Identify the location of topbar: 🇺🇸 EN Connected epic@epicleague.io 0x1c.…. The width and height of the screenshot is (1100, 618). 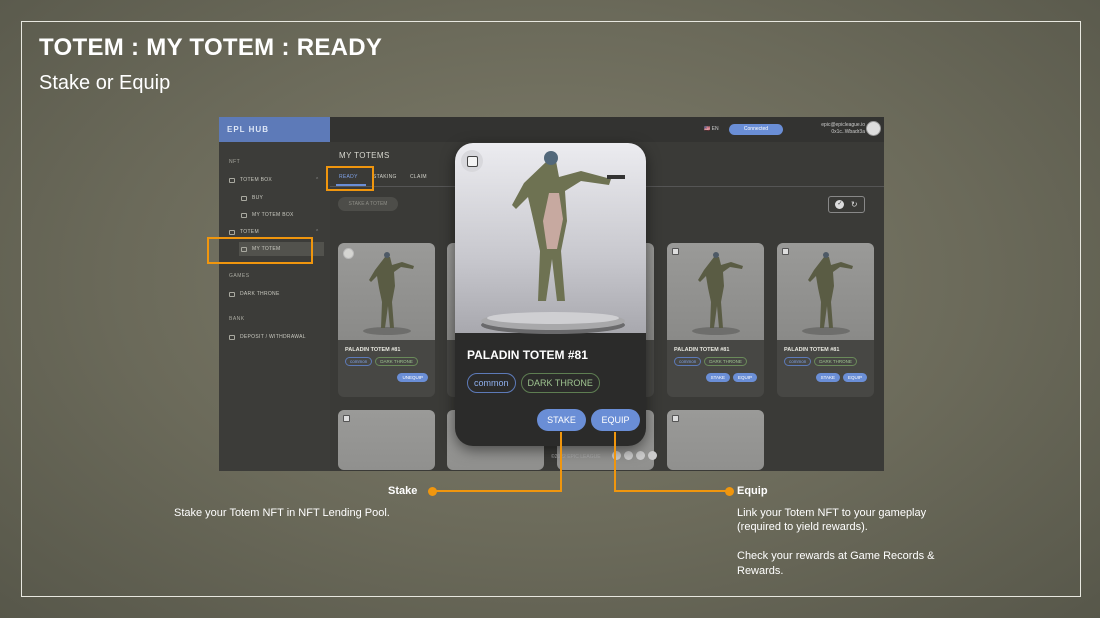
(607, 129).